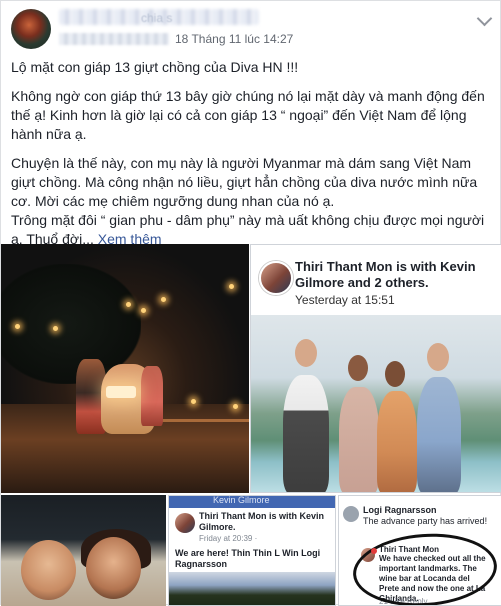 This screenshot has height=606, width=501. What do you see at coordinates (345, 300) in the screenshot?
I see `shared-time: Yesterday at 15:51` at bounding box center [345, 300].